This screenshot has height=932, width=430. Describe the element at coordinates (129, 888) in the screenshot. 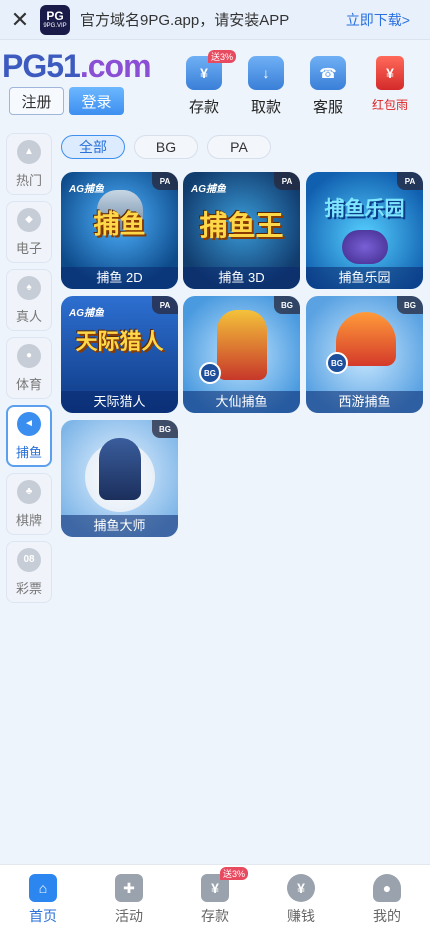

I see `gift-icon: ✚` at that location.